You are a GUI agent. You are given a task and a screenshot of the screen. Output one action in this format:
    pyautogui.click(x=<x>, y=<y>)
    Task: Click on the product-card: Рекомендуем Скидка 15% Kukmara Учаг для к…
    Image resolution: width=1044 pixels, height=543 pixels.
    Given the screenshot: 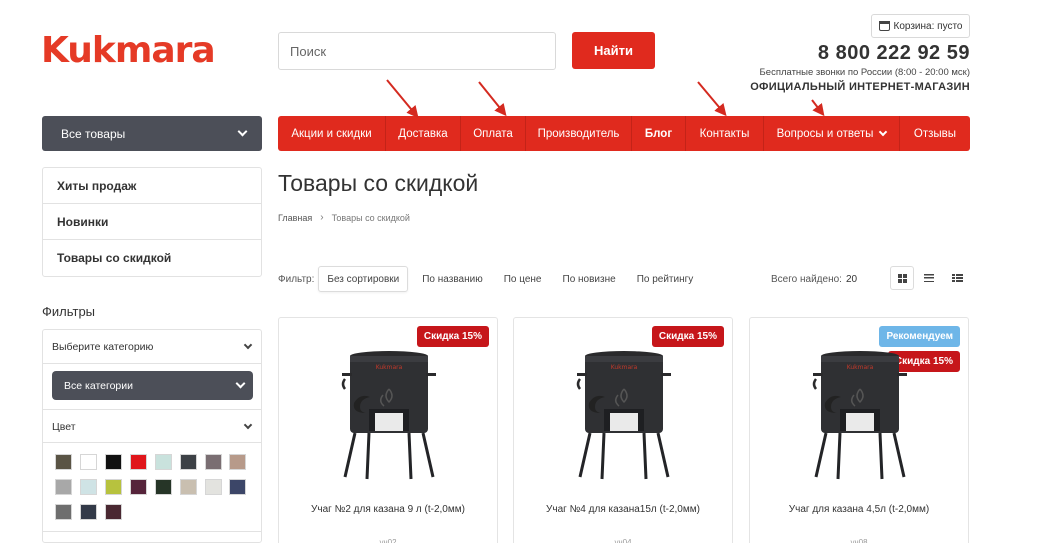 What is the action you would take?
    pyautogui.click(x=859, y=430)
    